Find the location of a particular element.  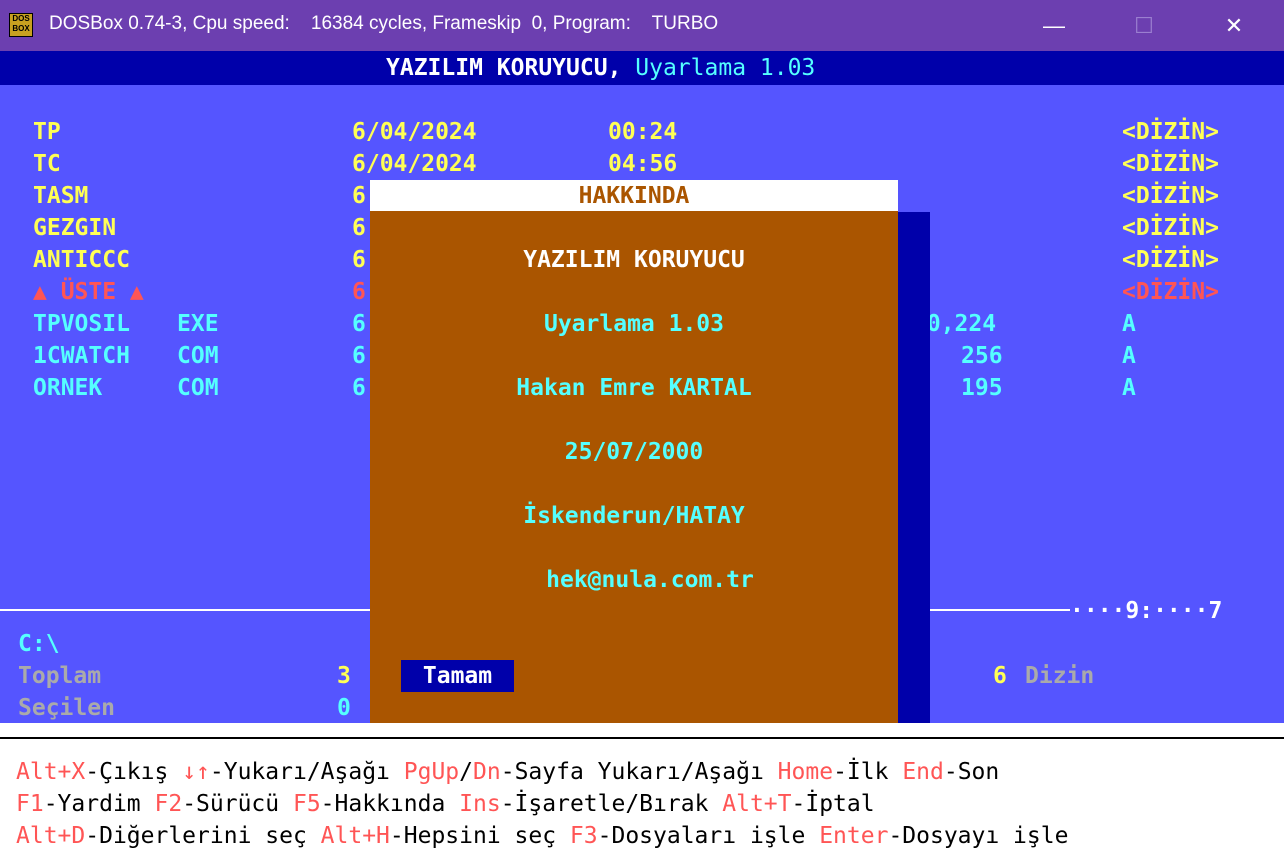

file-name: GEZGIN is located at coordinates (74, 228).